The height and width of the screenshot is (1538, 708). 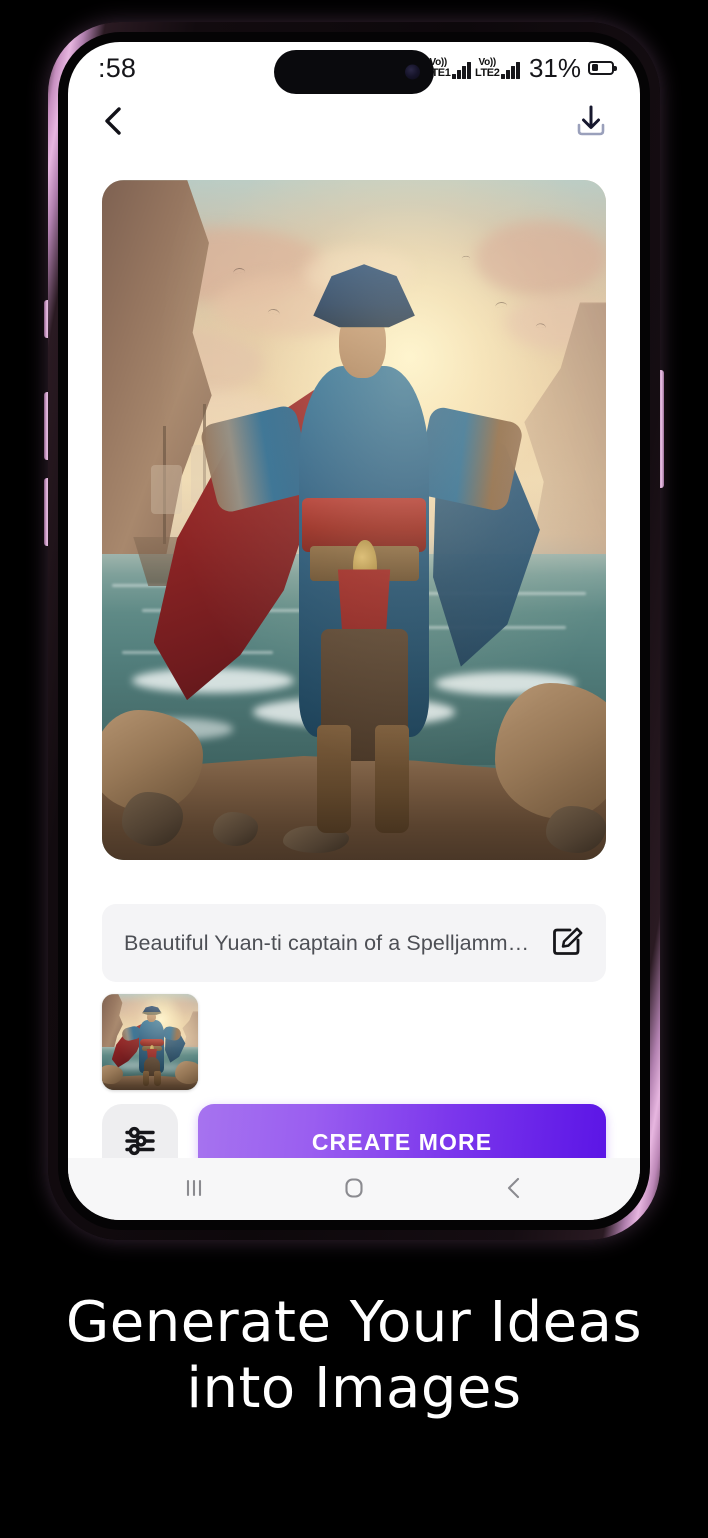 I want to click on nav-back-button, so click(x=514, y=1189).